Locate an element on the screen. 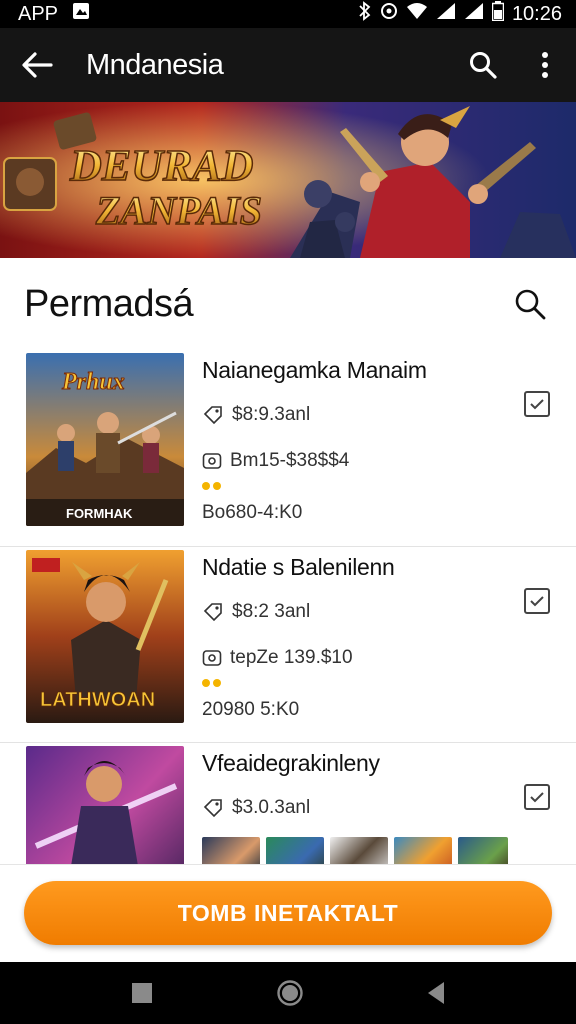 The image size is (576, 1024). screenshot-strip is located at coordinates (376, 850).